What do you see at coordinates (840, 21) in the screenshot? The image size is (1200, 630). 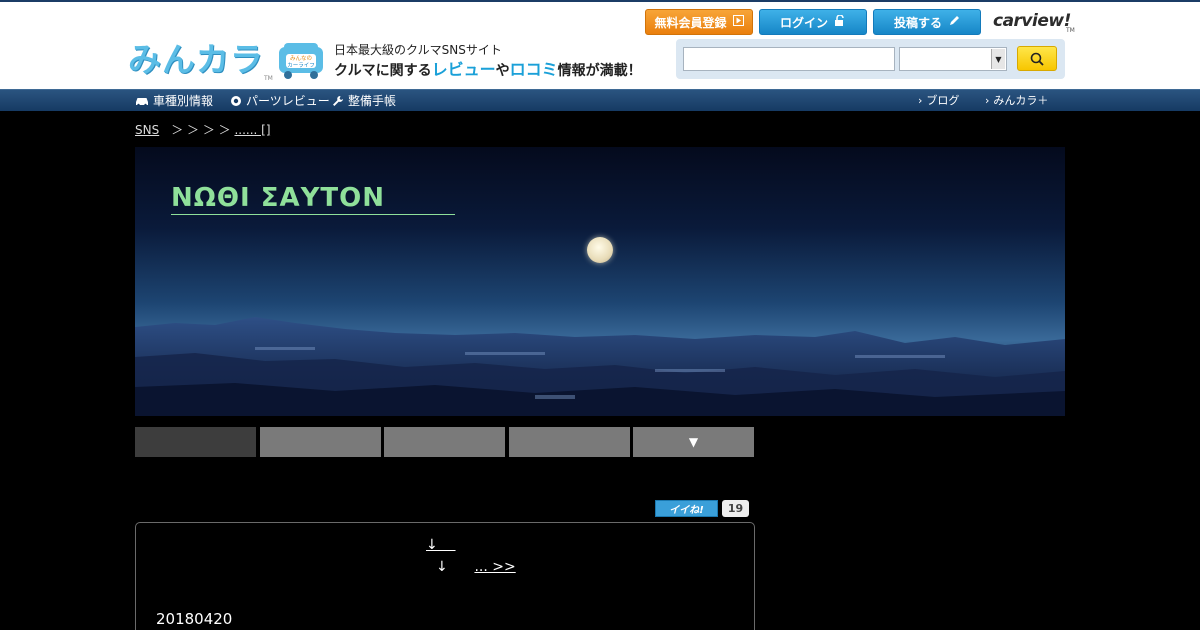 I see `unlock-icon` at bounding box center [840, 21].